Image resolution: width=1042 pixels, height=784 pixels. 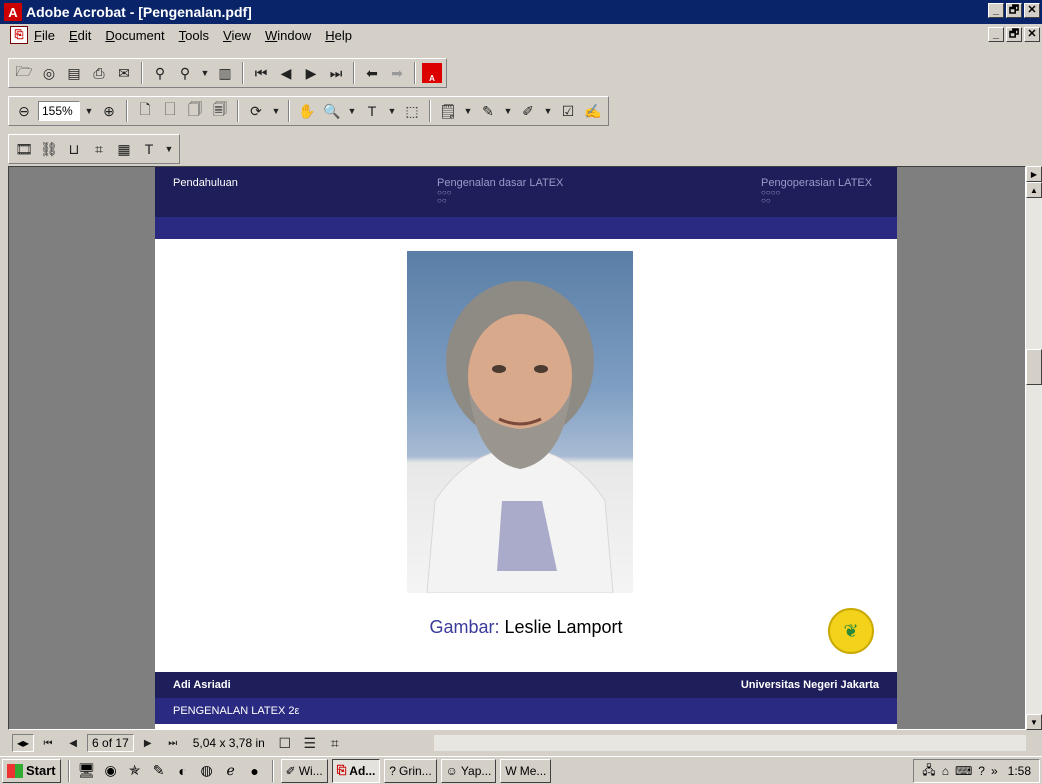 I want to click on print-icon: ⎙, so click(x=99, y=73).